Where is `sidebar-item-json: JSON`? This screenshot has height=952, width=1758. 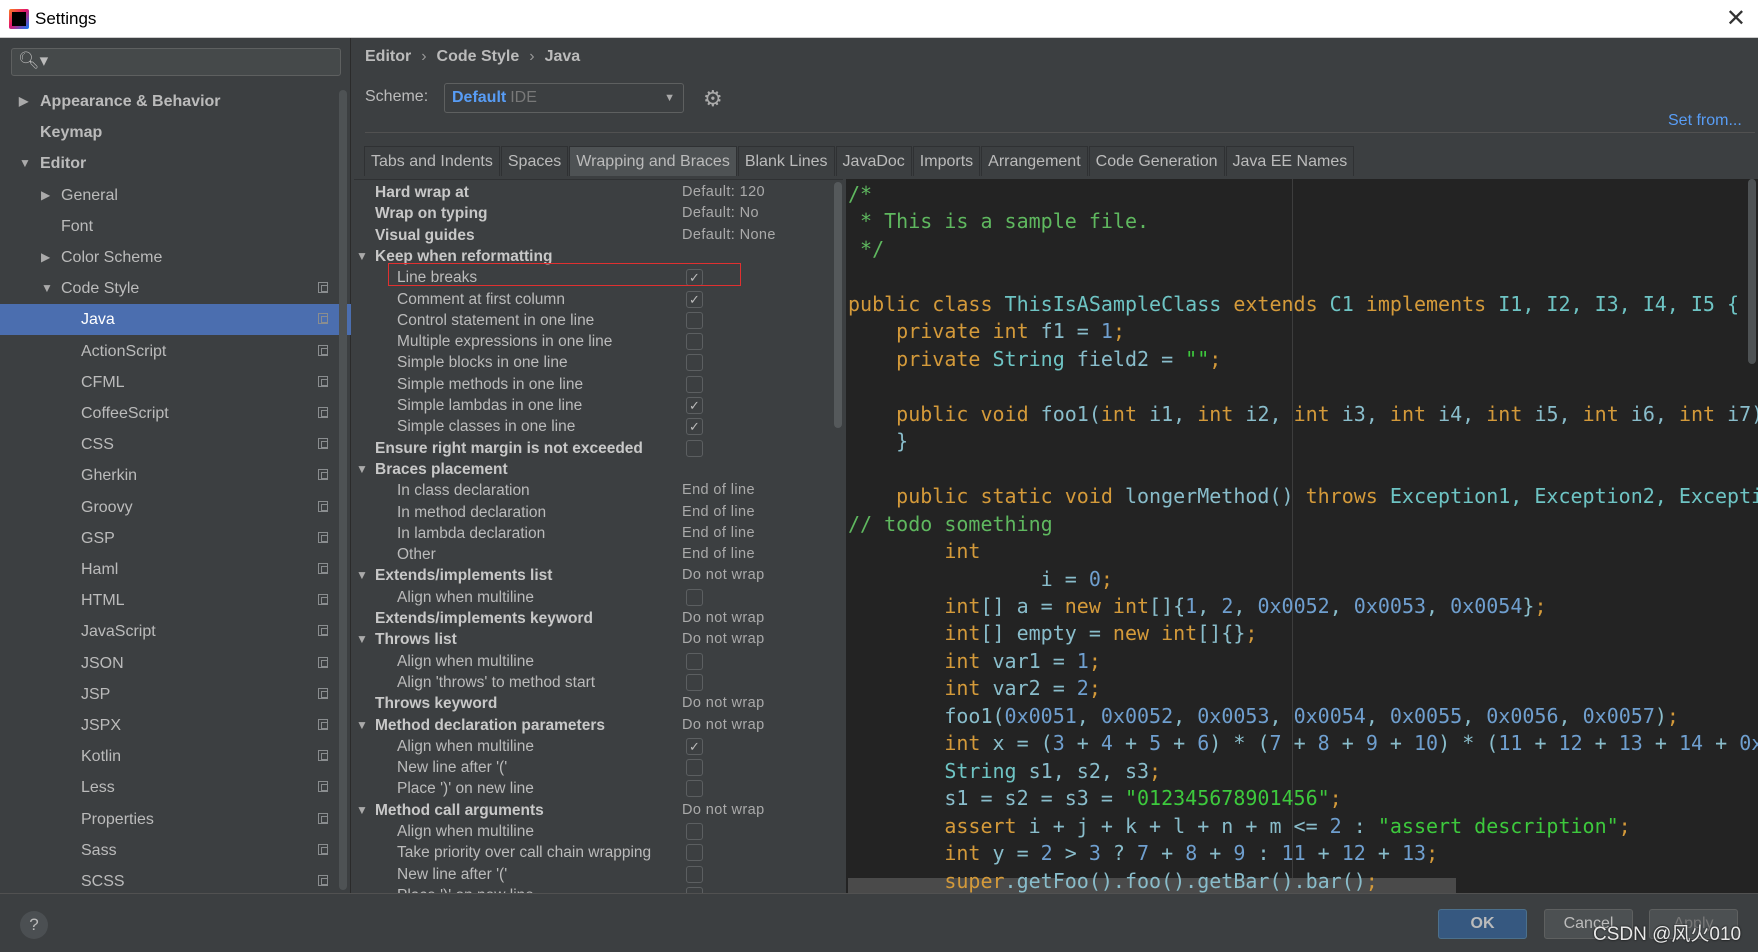
sidebar-item-json: JSON is located at coordinates (170, 663).